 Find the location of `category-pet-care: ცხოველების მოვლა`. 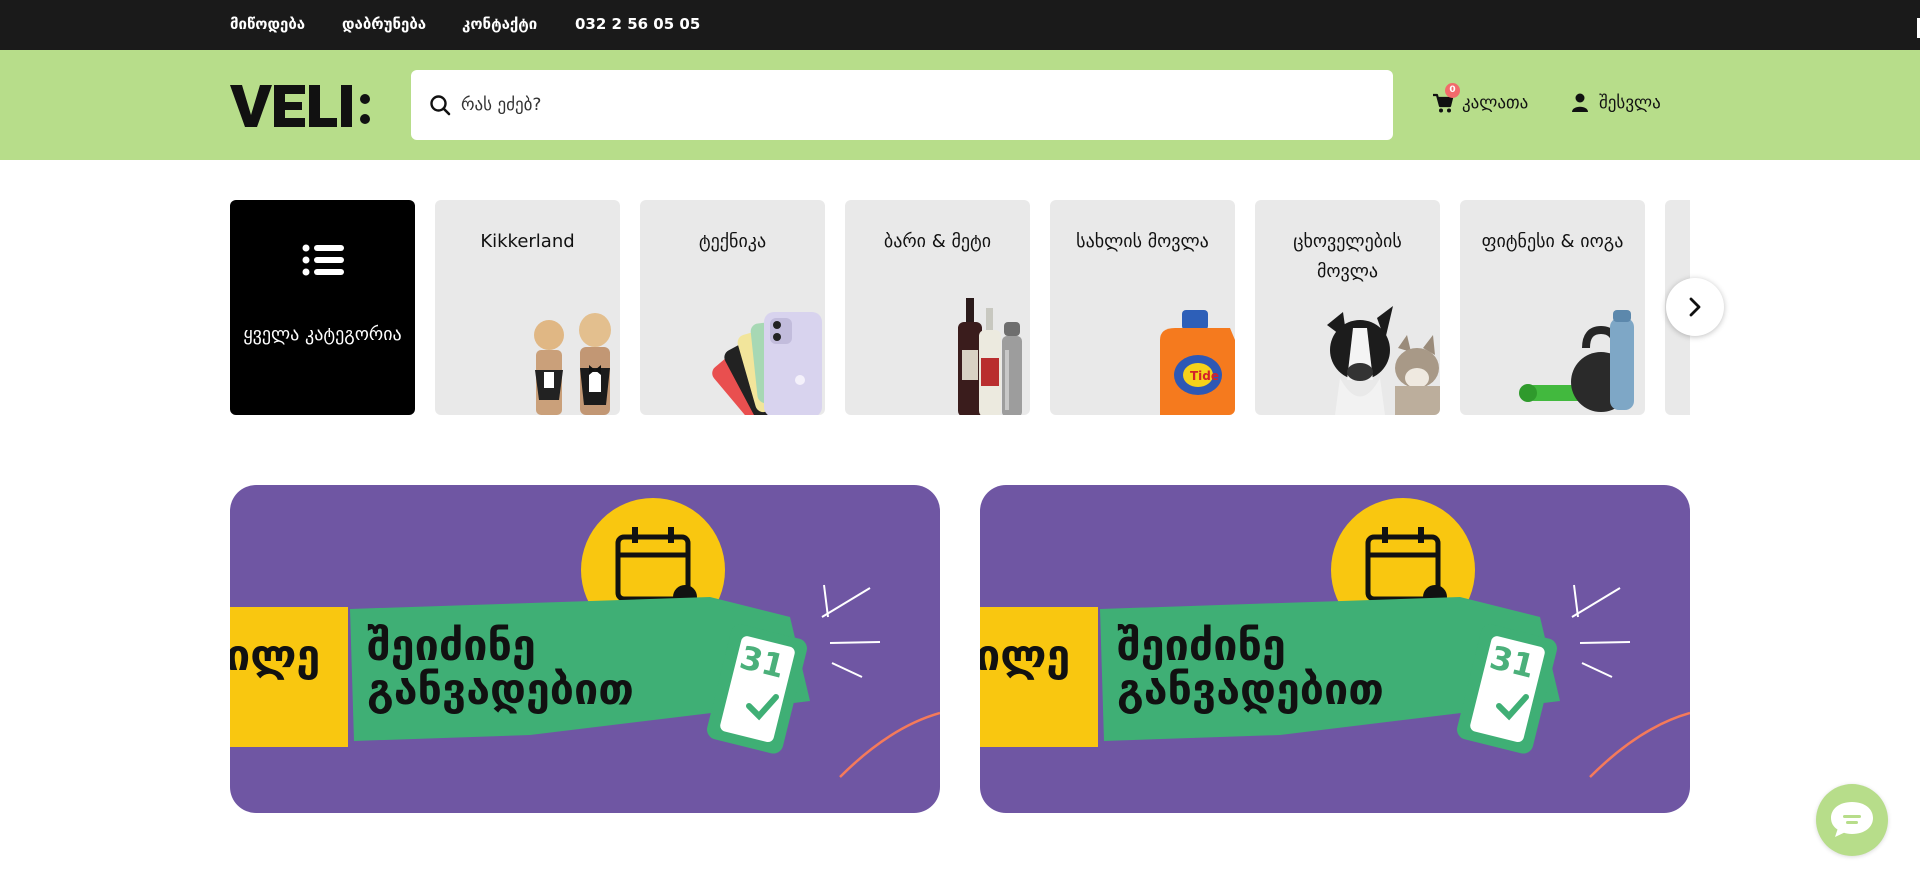

category-pet-care: ცხოველების მოვლა is located at coordinates (1347, 307).